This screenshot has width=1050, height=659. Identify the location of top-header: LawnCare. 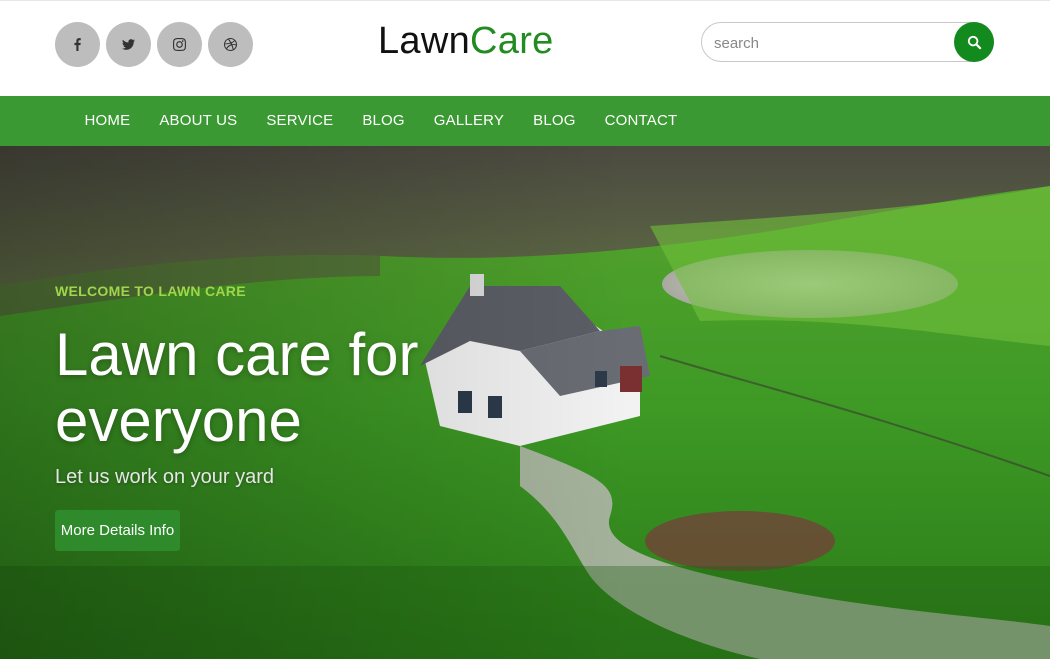
(525, 48).